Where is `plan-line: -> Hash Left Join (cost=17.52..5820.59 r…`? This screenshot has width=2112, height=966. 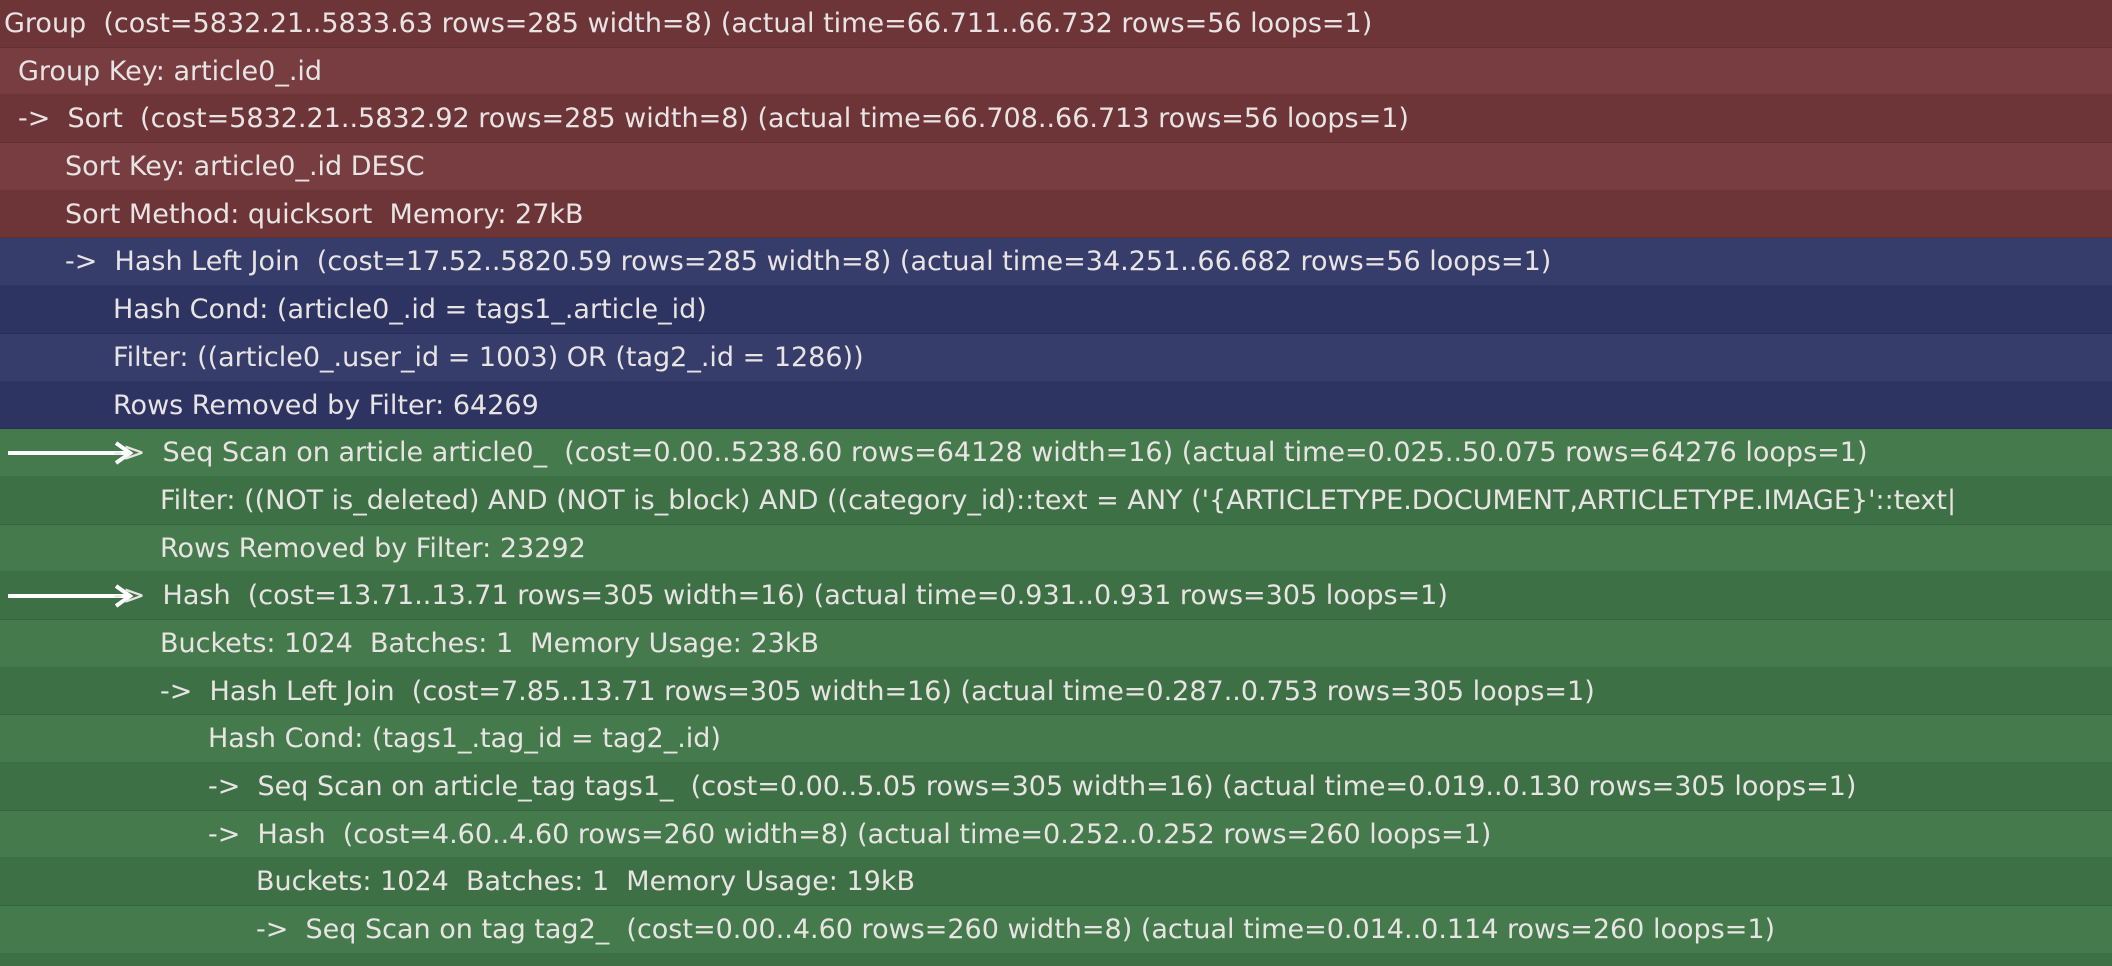
plan-line: -> Hash Left Join (cost=17.52..5820.59 r… is located at coordinates (1056, 262).